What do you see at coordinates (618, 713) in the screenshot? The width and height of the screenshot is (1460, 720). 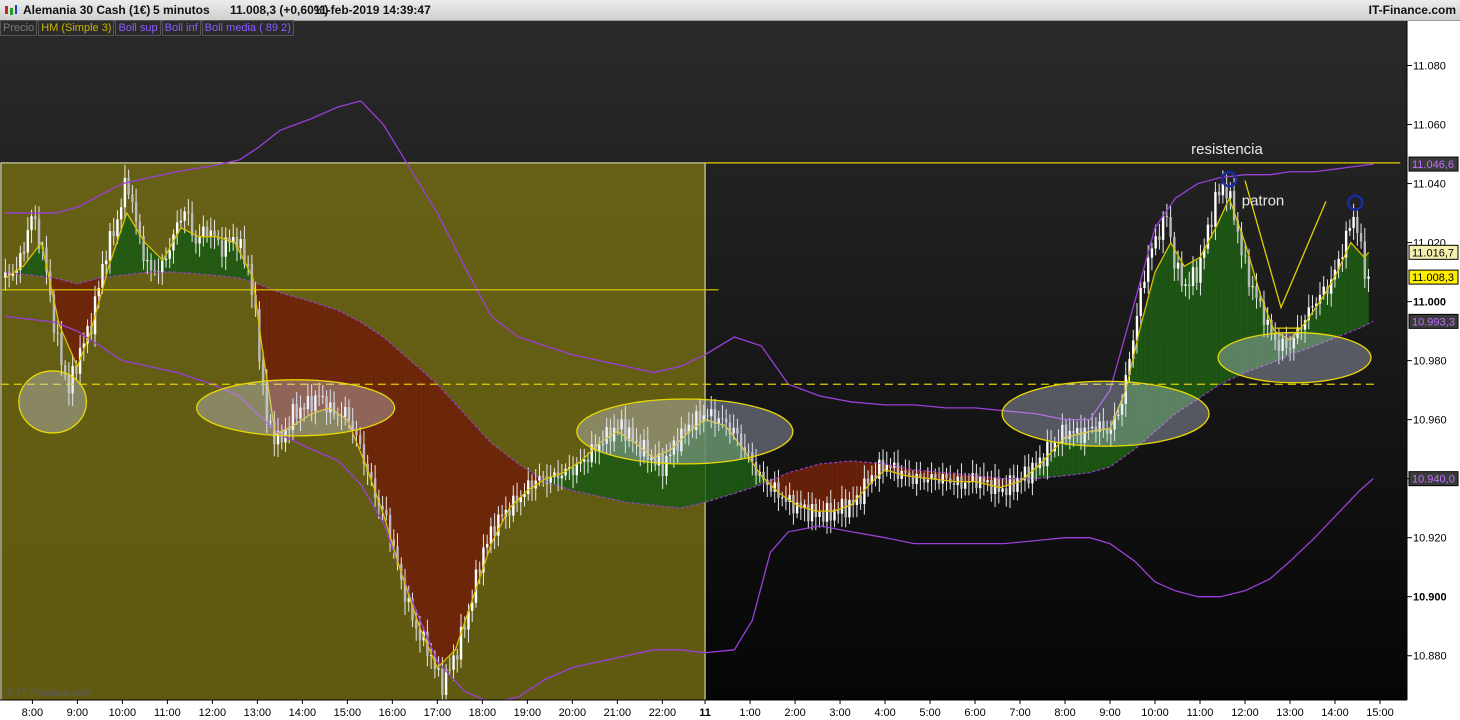 I see `x-tick-label: 21:00` at bounding box center [618, 713].